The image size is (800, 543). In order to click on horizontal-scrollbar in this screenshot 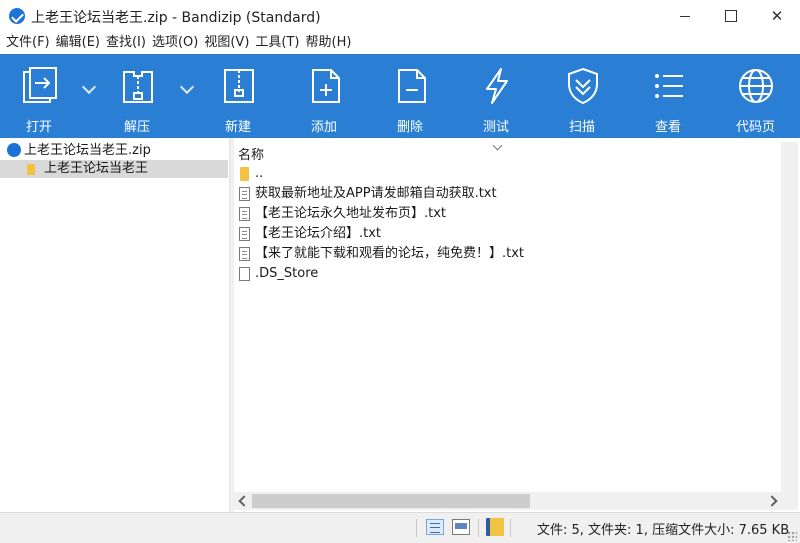, I will do `click(507, 501)`.